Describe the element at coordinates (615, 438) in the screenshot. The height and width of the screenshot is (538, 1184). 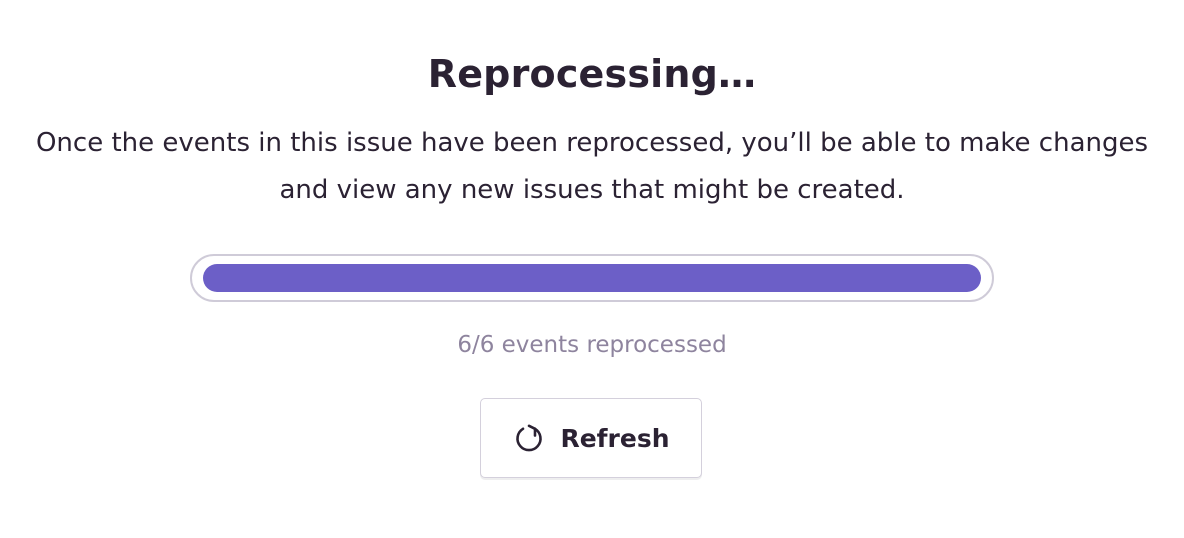
I see `refresh-button-label: Refresh` at that location.